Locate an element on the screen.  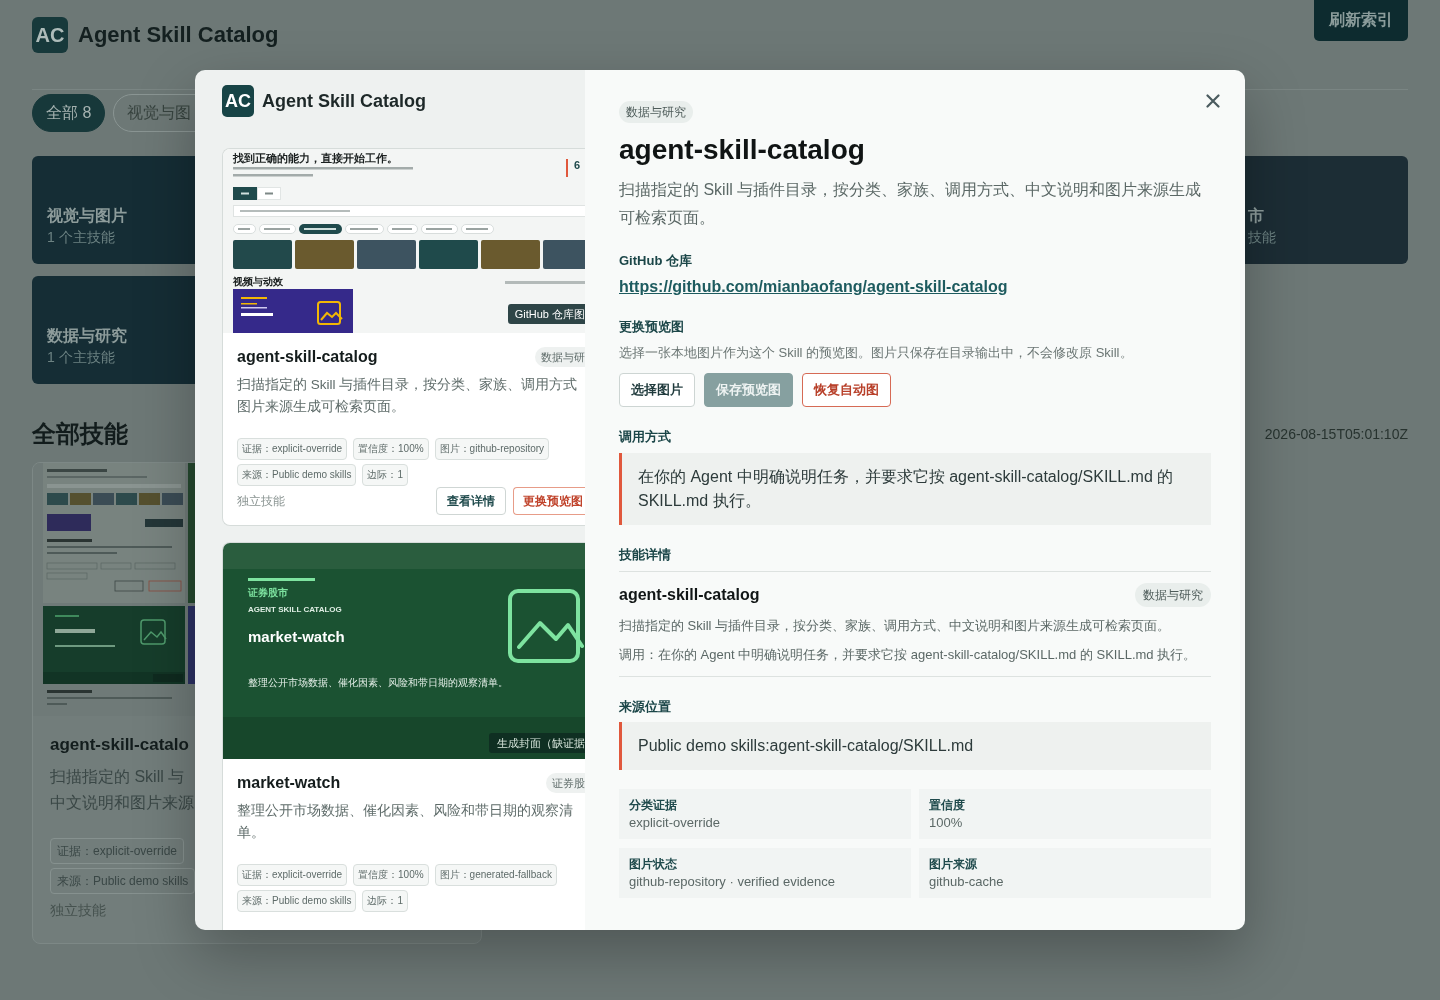
fact-value: github-repository · verified evidence is located at coordinates (732, 882).